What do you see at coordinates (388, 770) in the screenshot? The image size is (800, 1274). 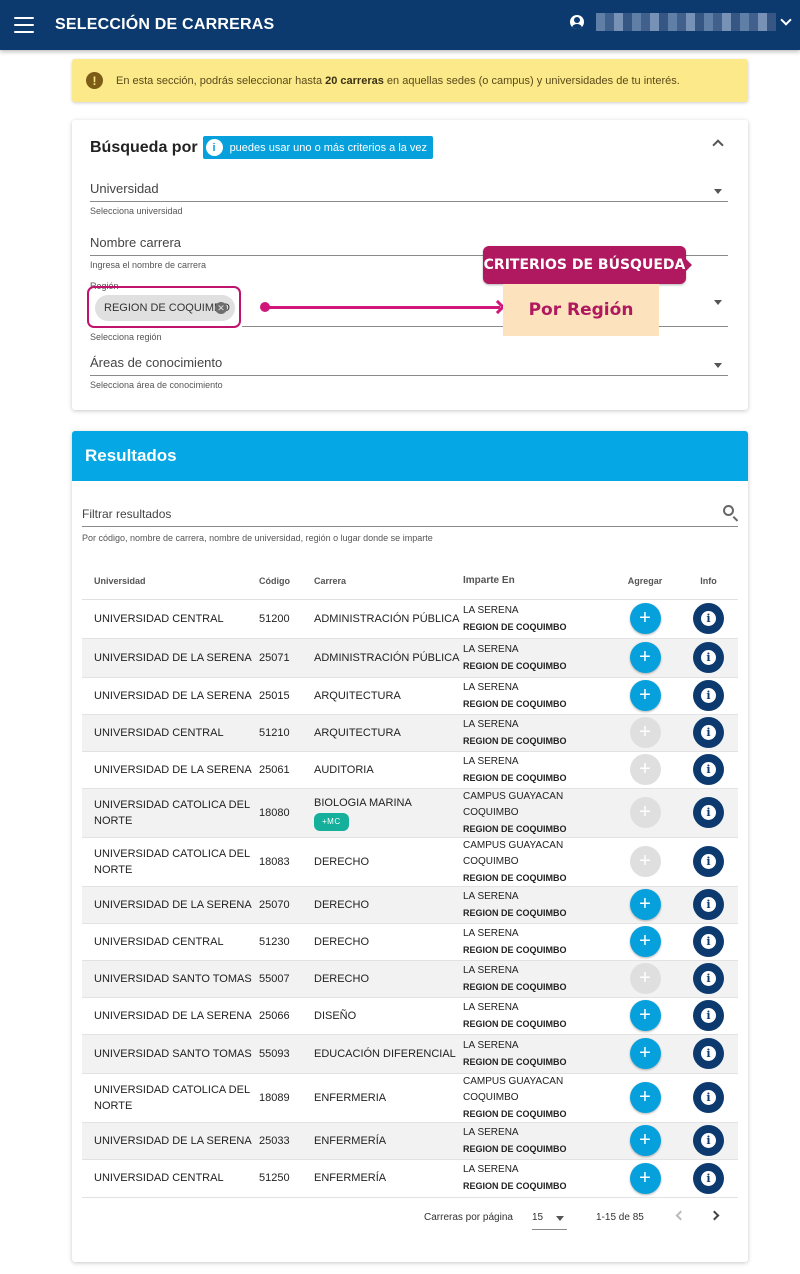 I see `cell-carrera: AUDITORIA` at bounding box center [388, 770].